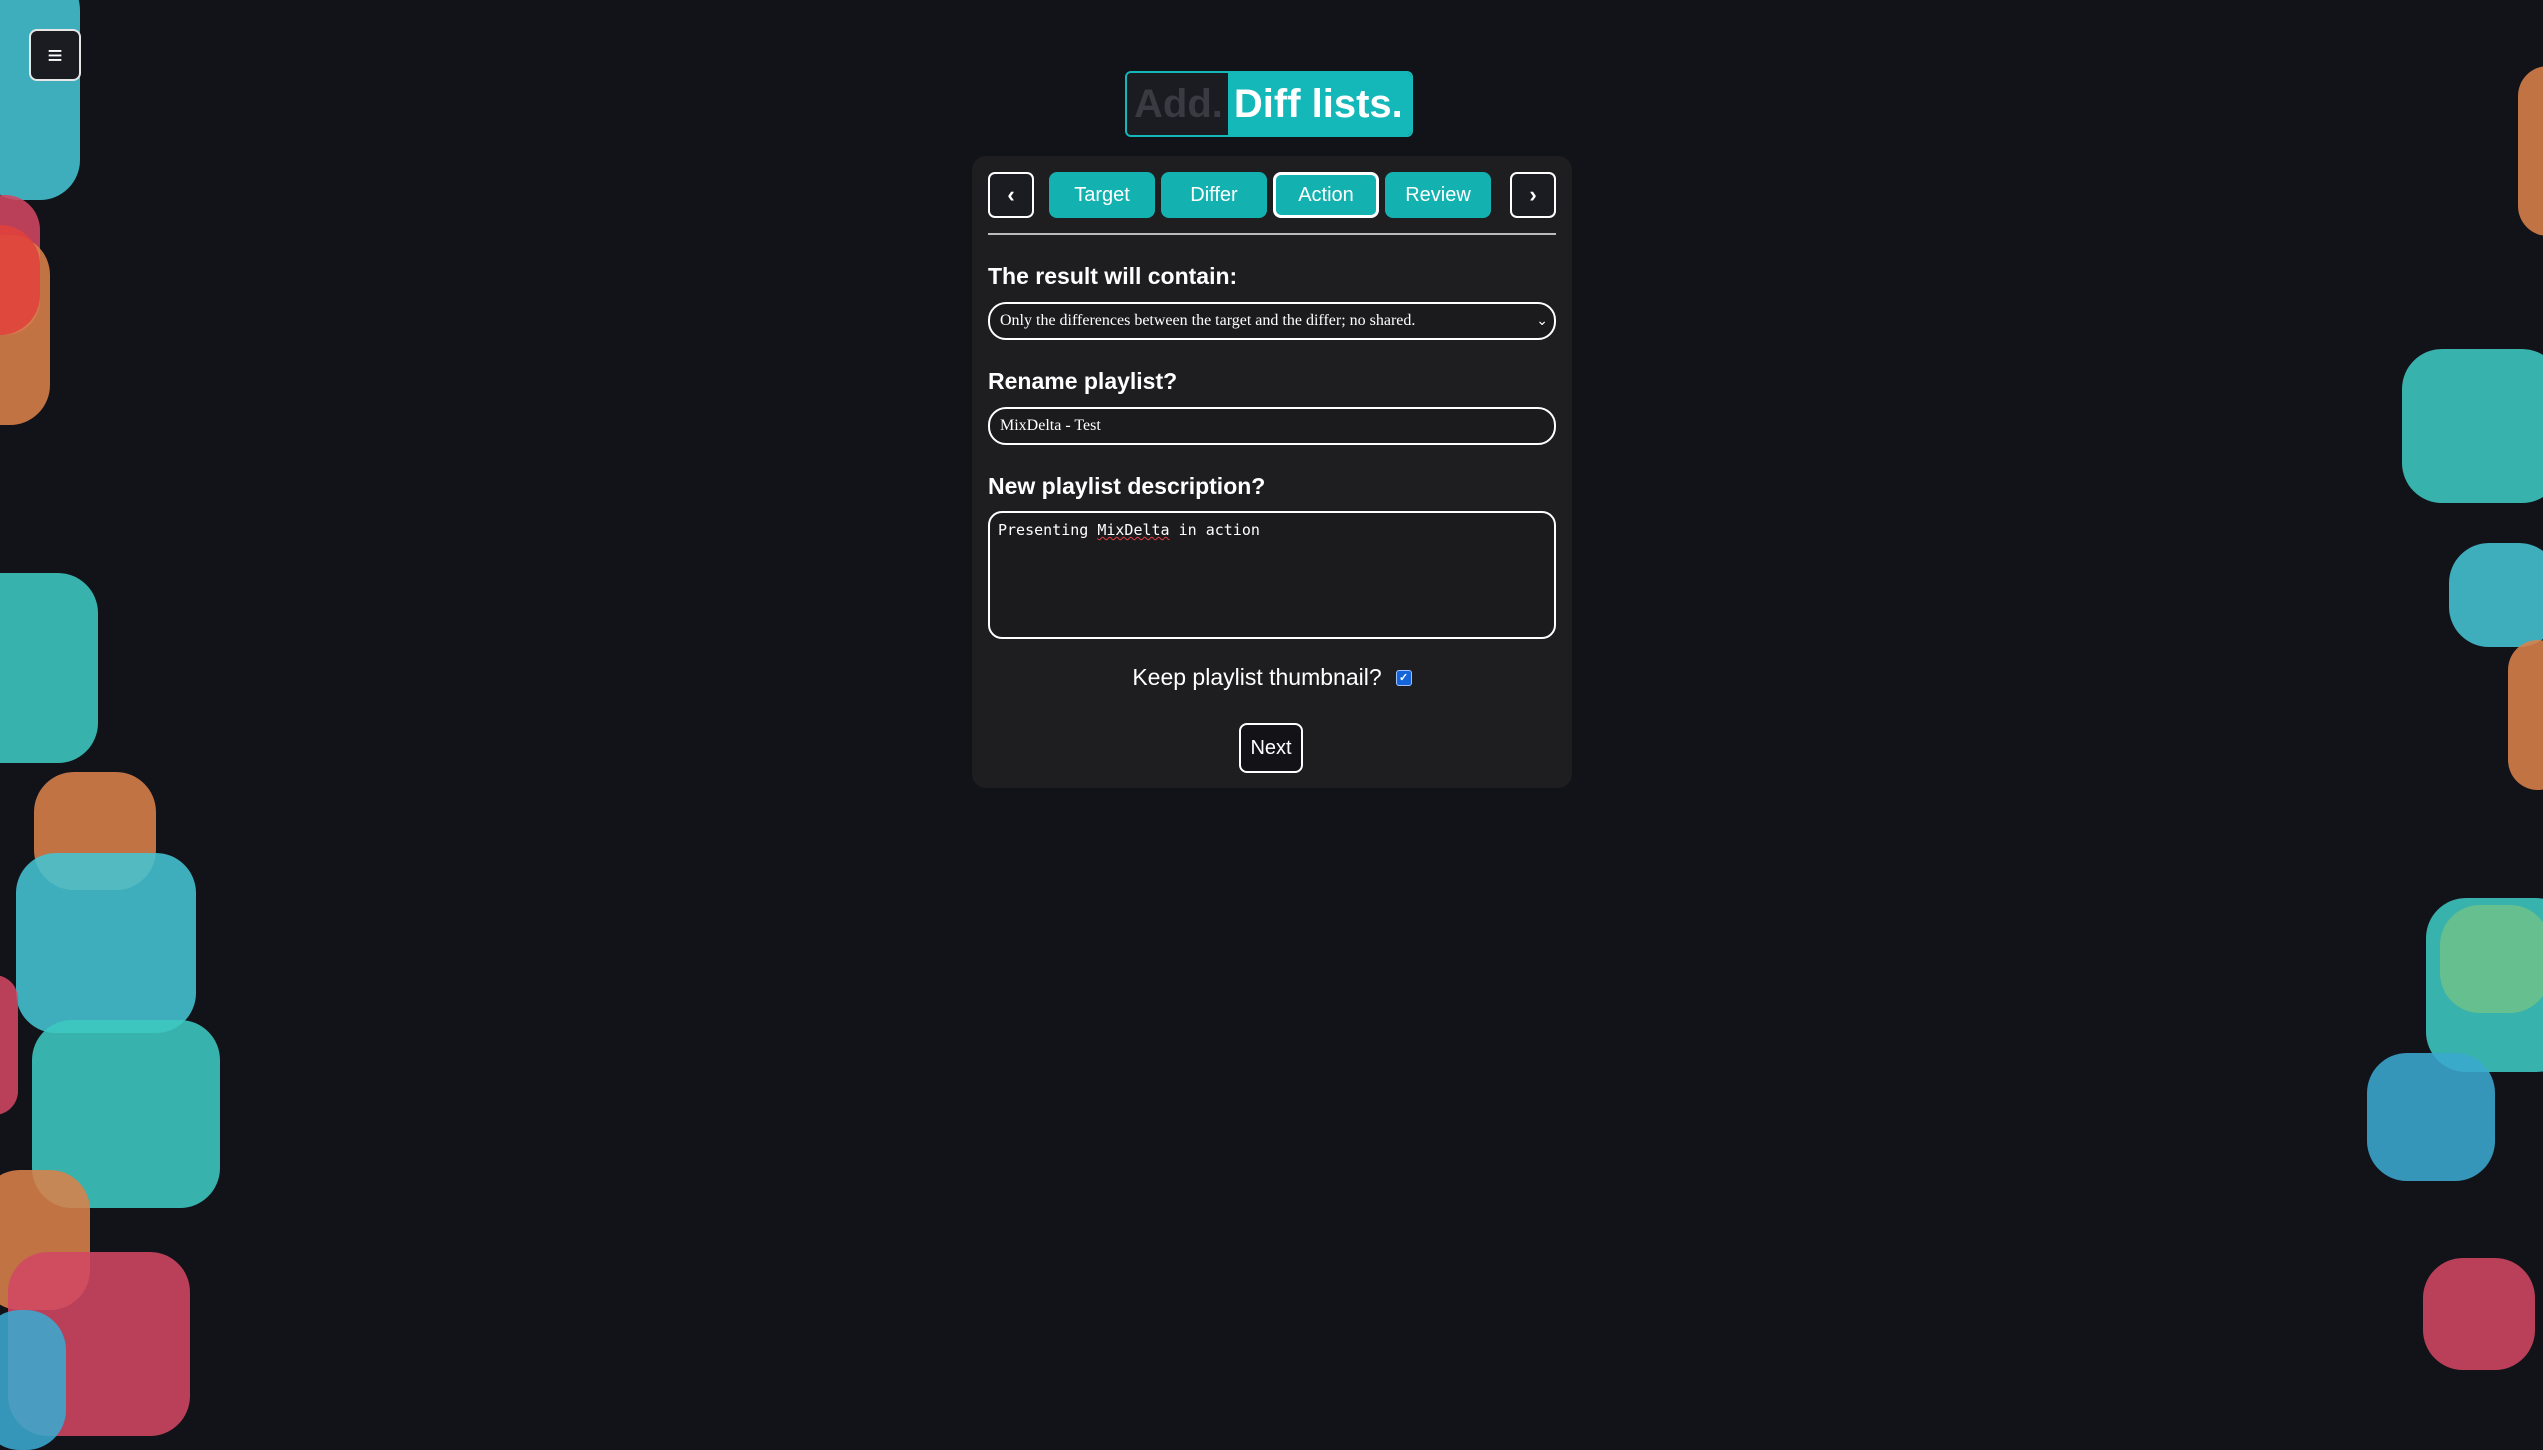 The width and height of the screenshot is (2543, 1450). Describe the element at coordinates (1257, 677) in the screenshot. I see `keep-thumbnail-label: Keep playlist thumbnail?` at that location.